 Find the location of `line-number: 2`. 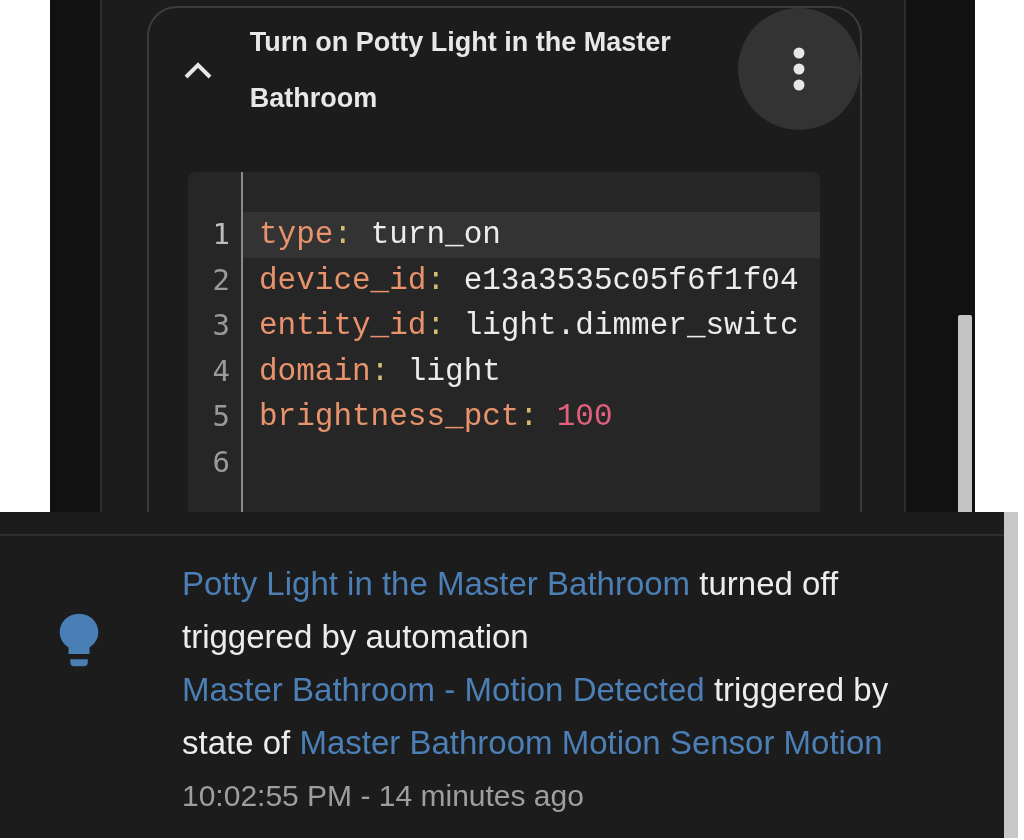

line-number: 2 is located at coordinates (221, 280).